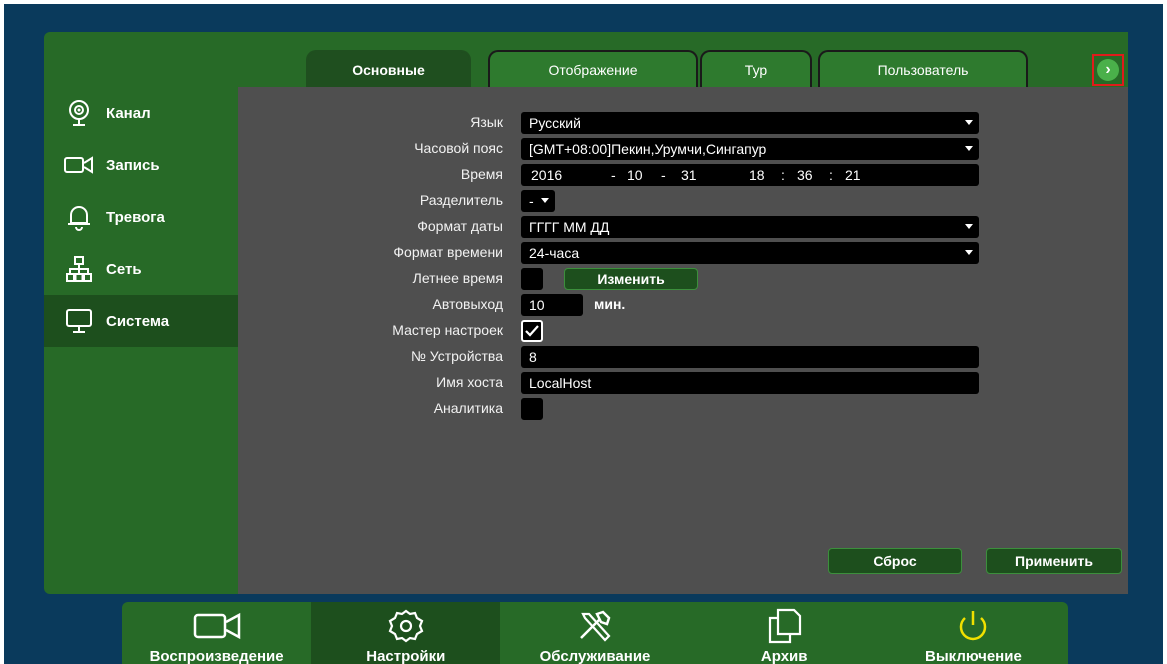  Describe the element at coordinates (456, 356) in the screenshot. I see `device-no-label: № Устройства` at that location.